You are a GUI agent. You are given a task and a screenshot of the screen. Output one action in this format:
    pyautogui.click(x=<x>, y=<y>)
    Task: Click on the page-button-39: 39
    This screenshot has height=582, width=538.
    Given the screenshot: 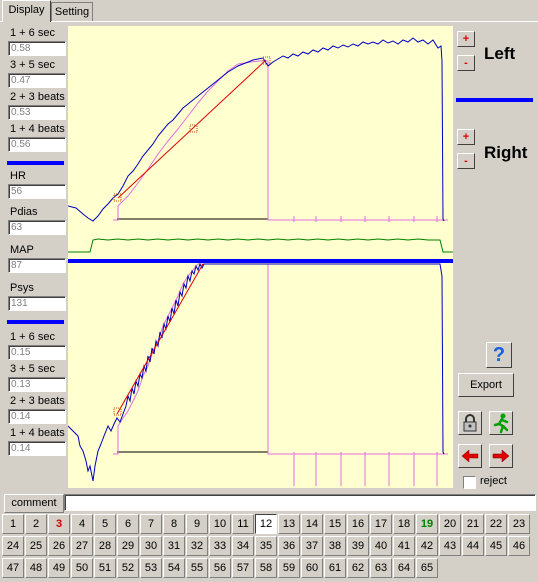 What is the action you would take?
    pyautogui.click(x=358, y=546)
    